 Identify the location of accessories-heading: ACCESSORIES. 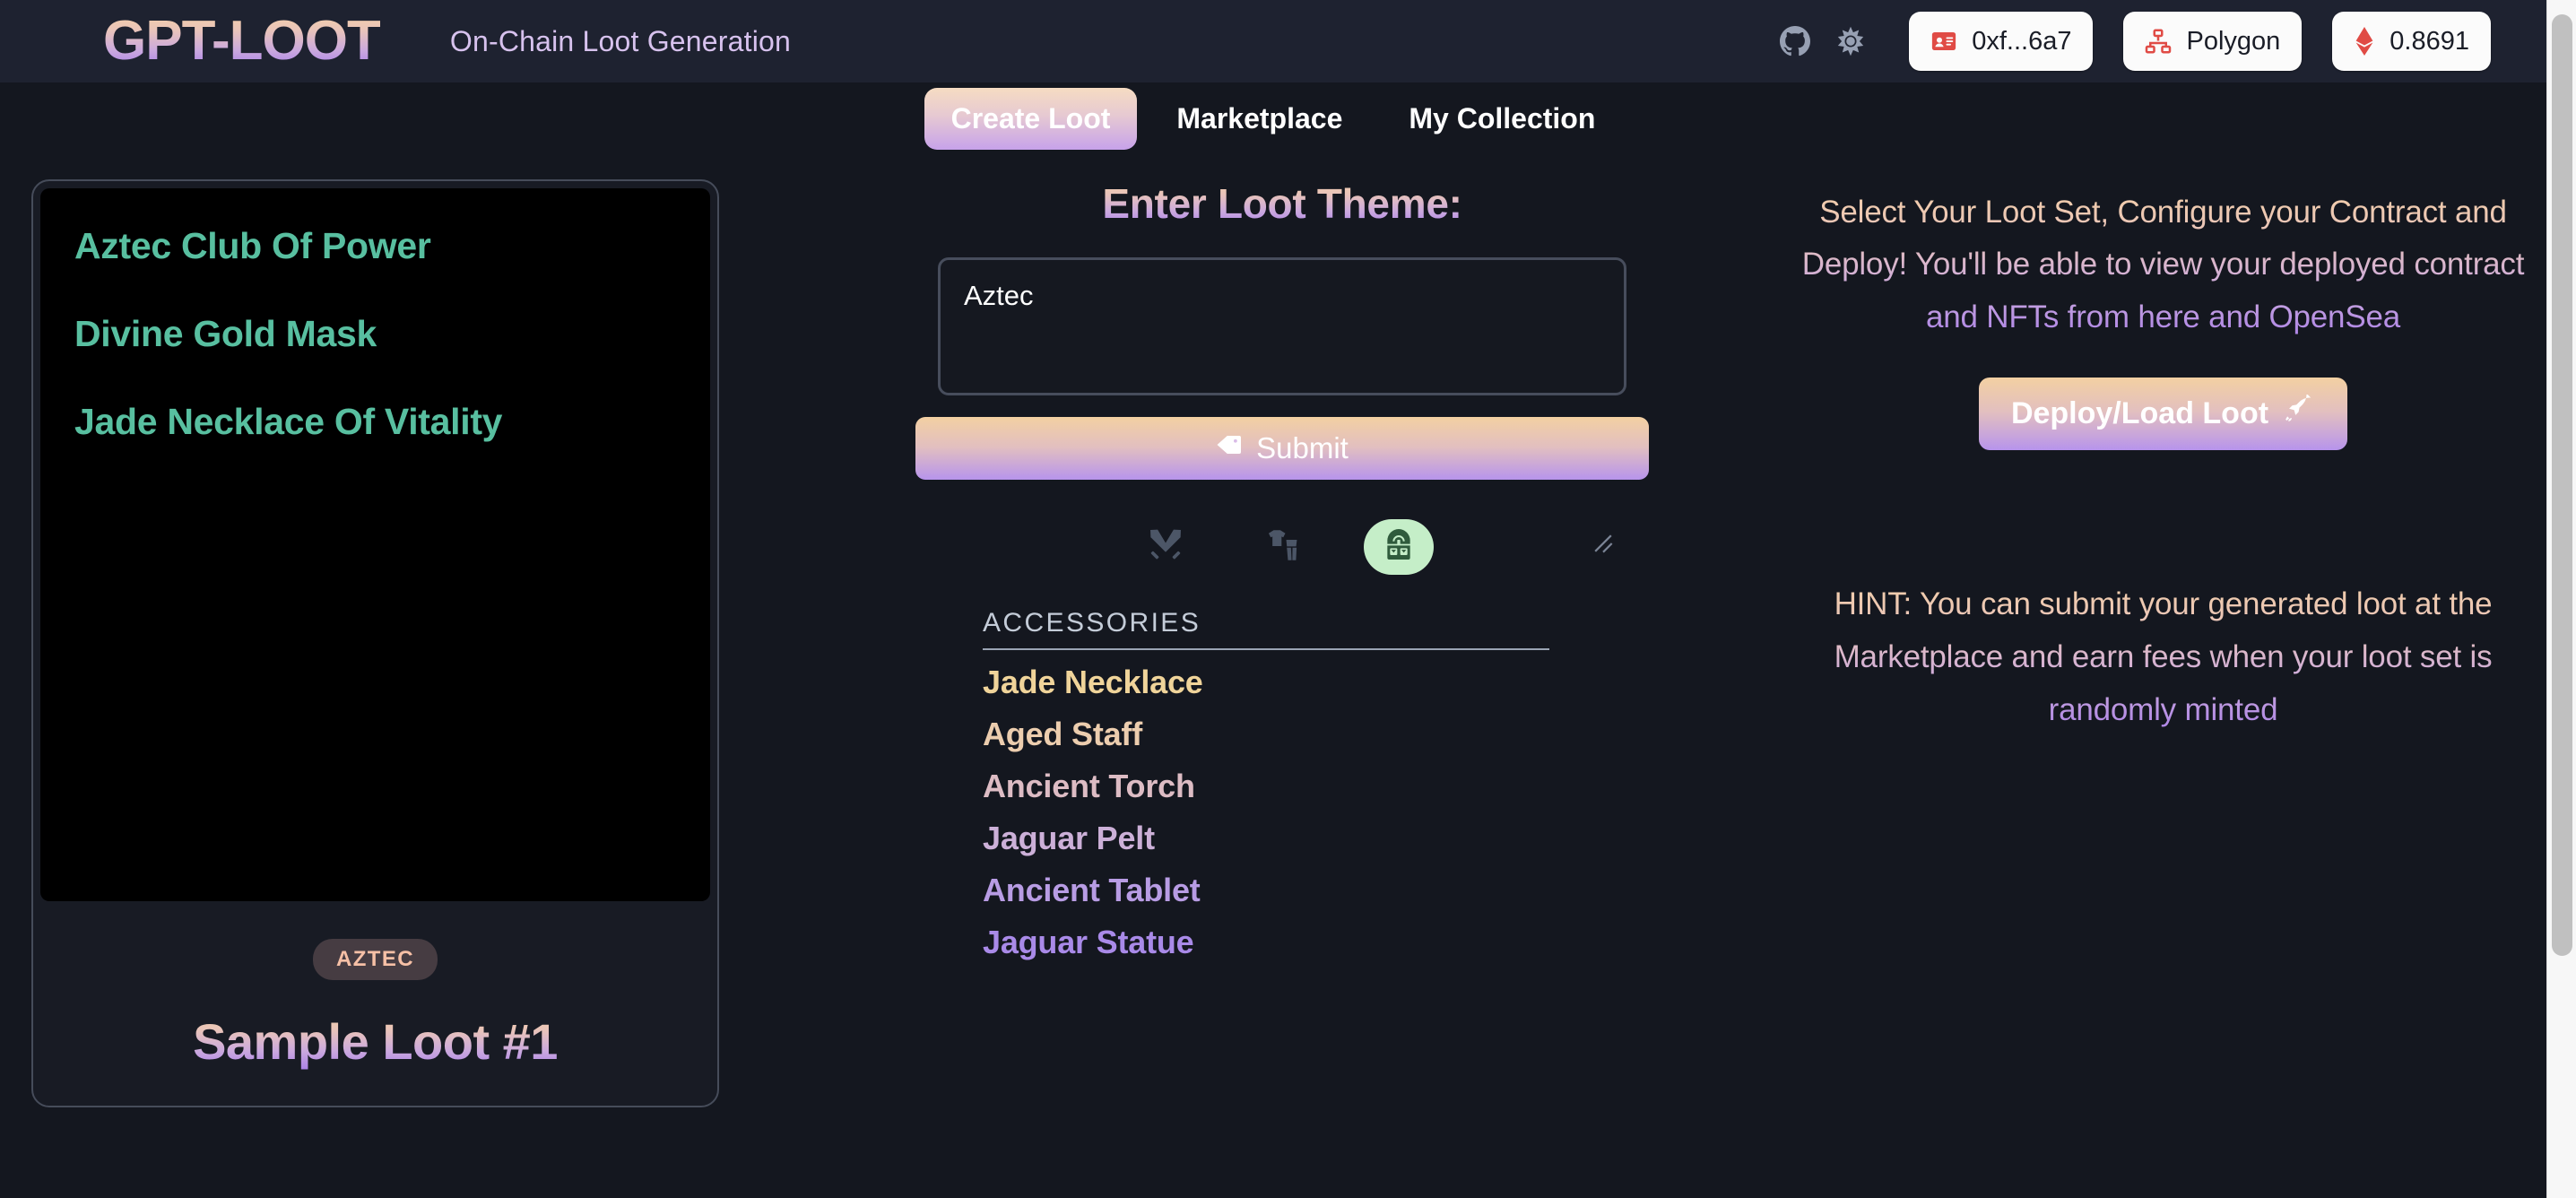
(1092, 623).